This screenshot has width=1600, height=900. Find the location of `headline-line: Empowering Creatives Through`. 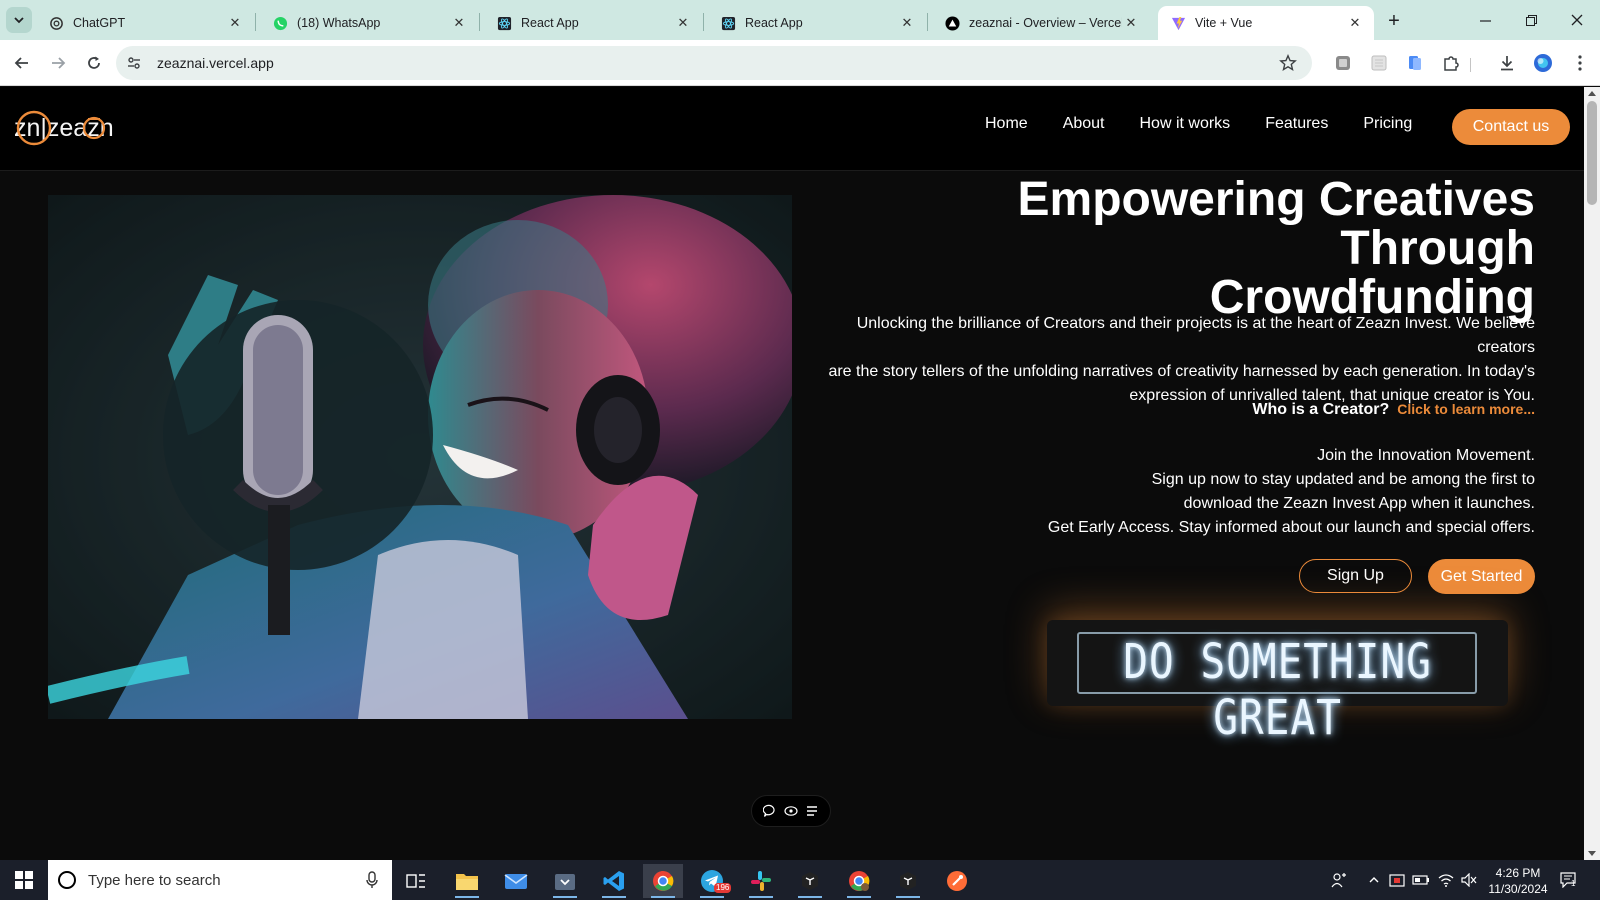

headline-line: Empowering Creatives Through is located at coordinates (1276, 224).